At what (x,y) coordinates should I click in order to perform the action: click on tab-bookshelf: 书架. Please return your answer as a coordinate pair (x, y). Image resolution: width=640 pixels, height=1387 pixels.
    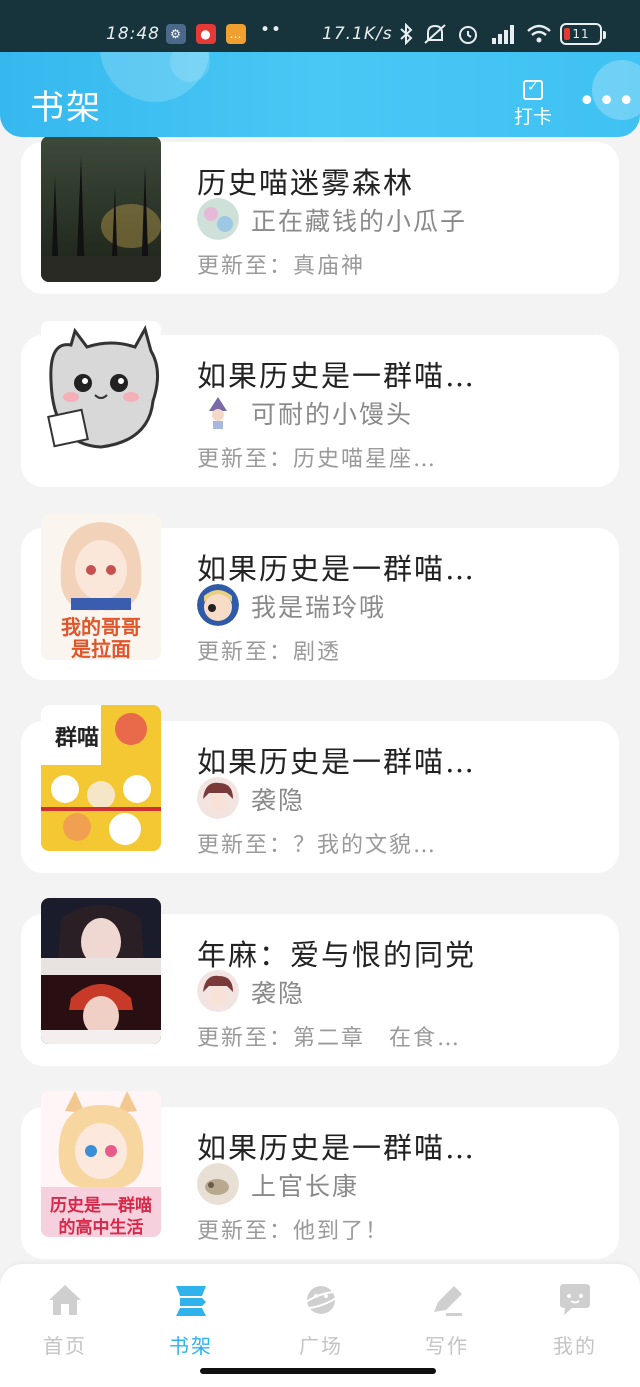
    Looking at the image, I should click on (191, 1320).